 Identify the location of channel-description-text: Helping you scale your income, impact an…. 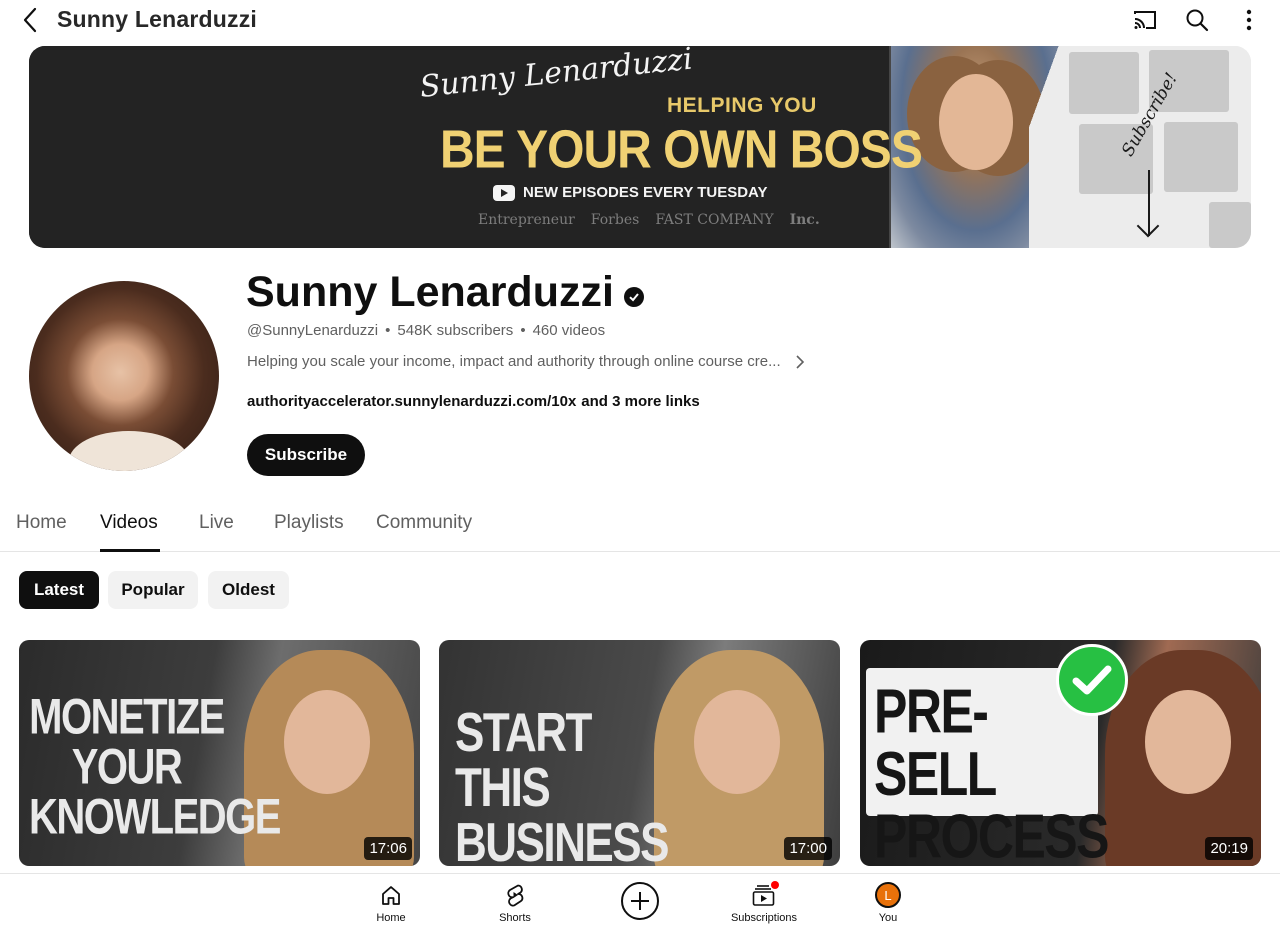
(514, 361).